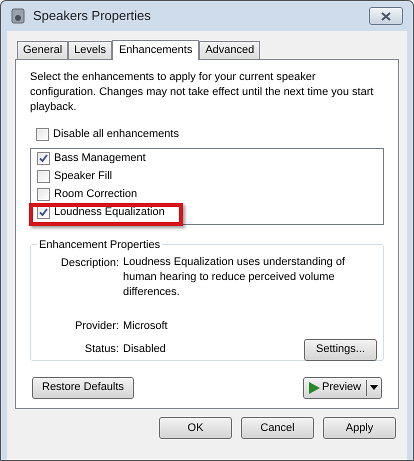  I want to click on dialog-button: OK, so click(195, 428).